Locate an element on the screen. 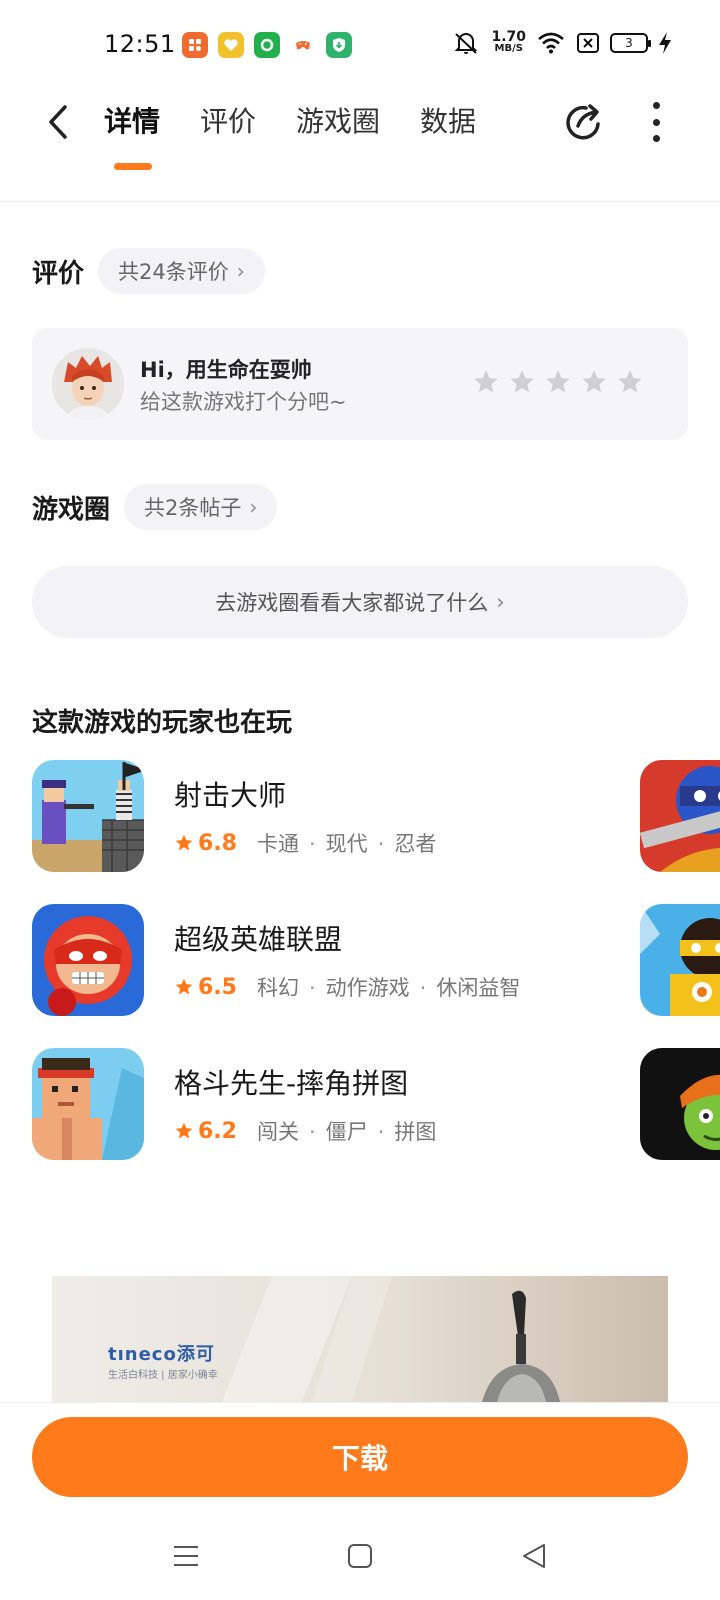  gamepad-notification-icon is located at coordinates (303, 45).